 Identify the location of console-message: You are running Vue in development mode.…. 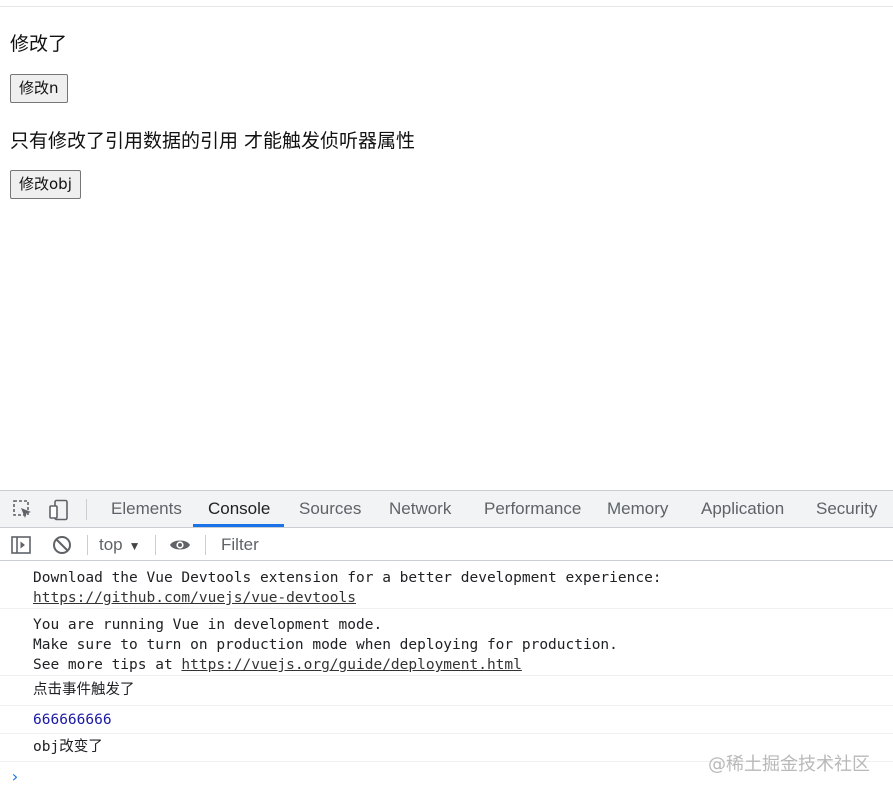
(446, 642).